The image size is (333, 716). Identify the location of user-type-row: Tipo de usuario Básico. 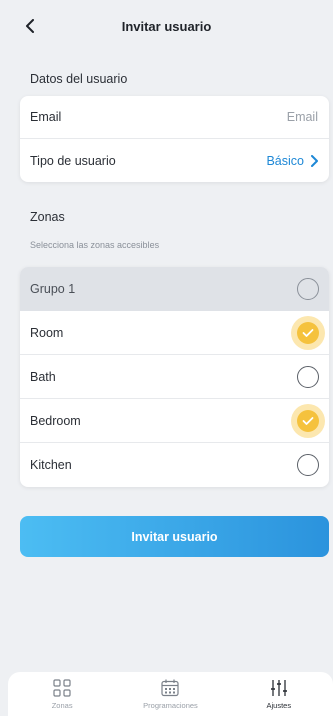
(174, 160).